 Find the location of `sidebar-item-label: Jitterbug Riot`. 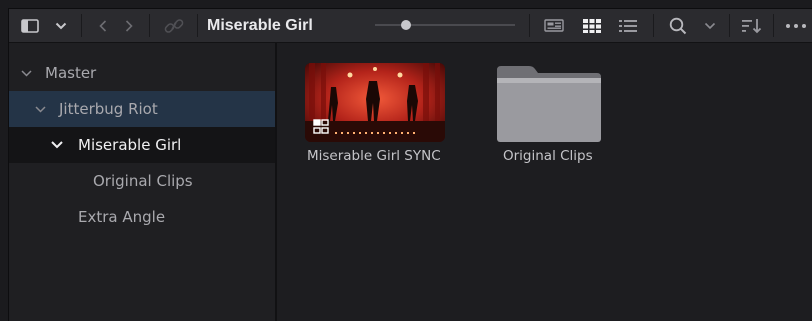

sidebar-item-label: Jitterbug Riot is located at coordinates (108, 109).